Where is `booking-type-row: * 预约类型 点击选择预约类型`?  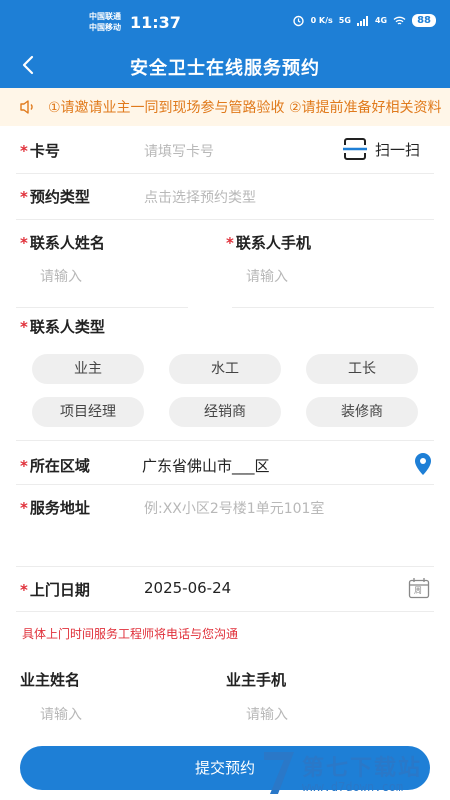
booking-type-row: * 预约类型 点击选择预约类型 is located at coordinates (225, 197).